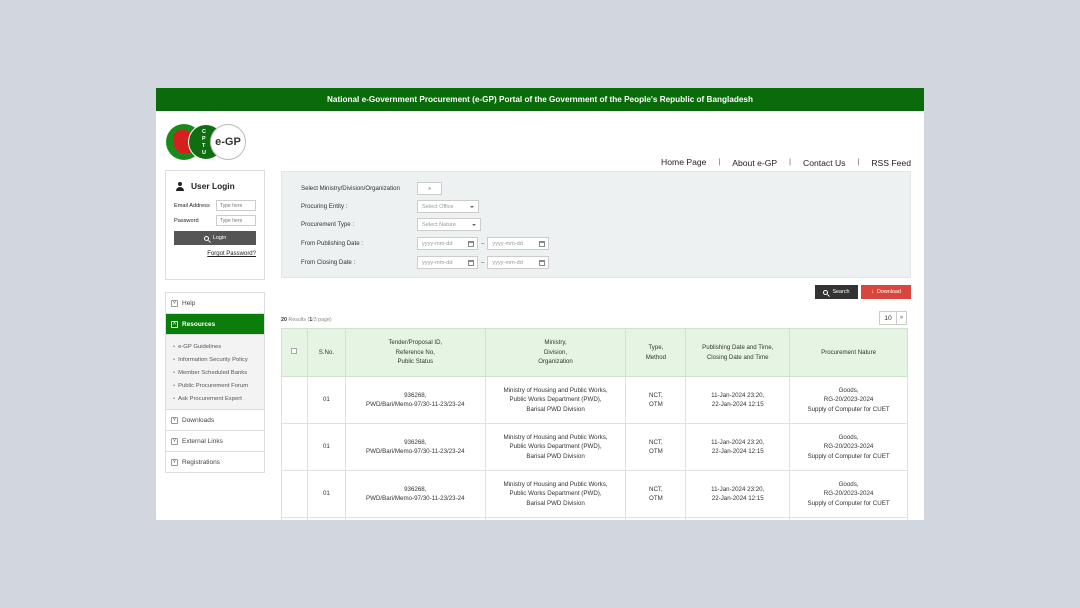 The image size is (1080, 608). Describe the element at coordinates (204, 153) in the screenshot. I see `cptu-letter: U` at that location.